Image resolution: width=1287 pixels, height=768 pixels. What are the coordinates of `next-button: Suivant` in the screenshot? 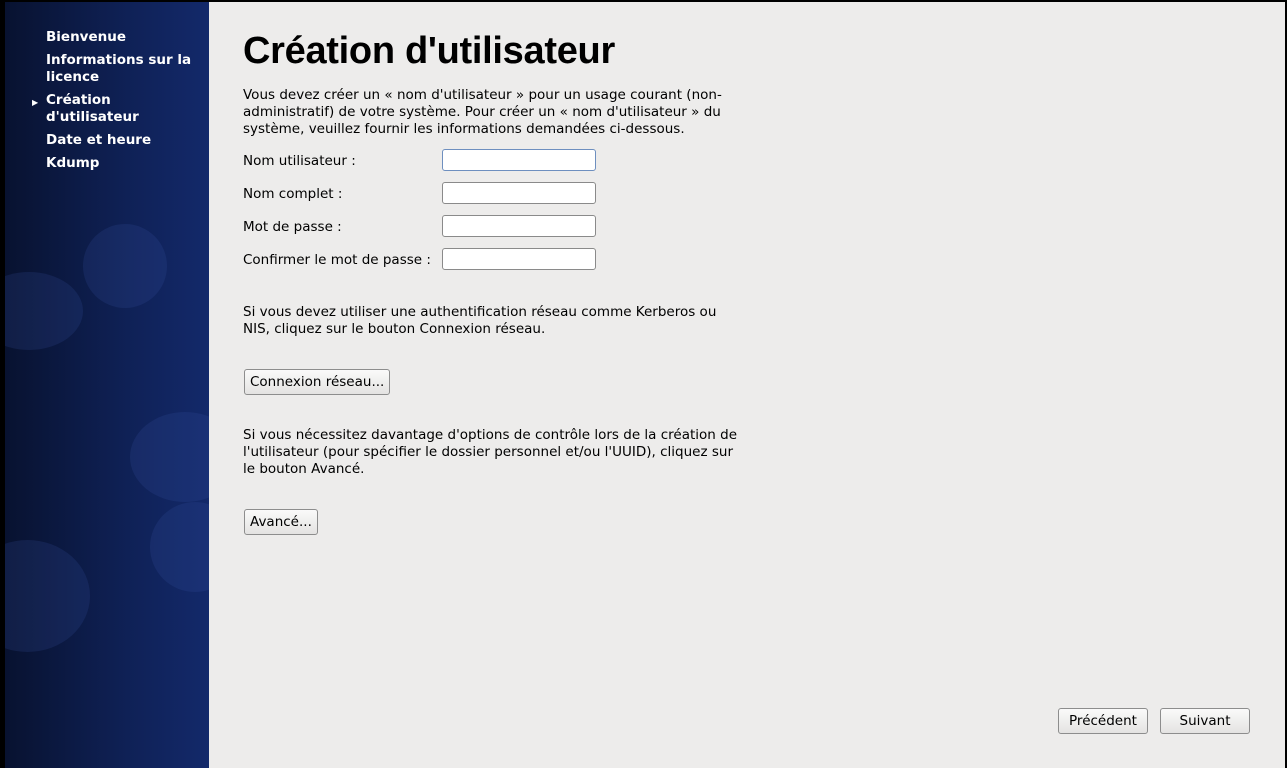 It's located at (1205, 721).